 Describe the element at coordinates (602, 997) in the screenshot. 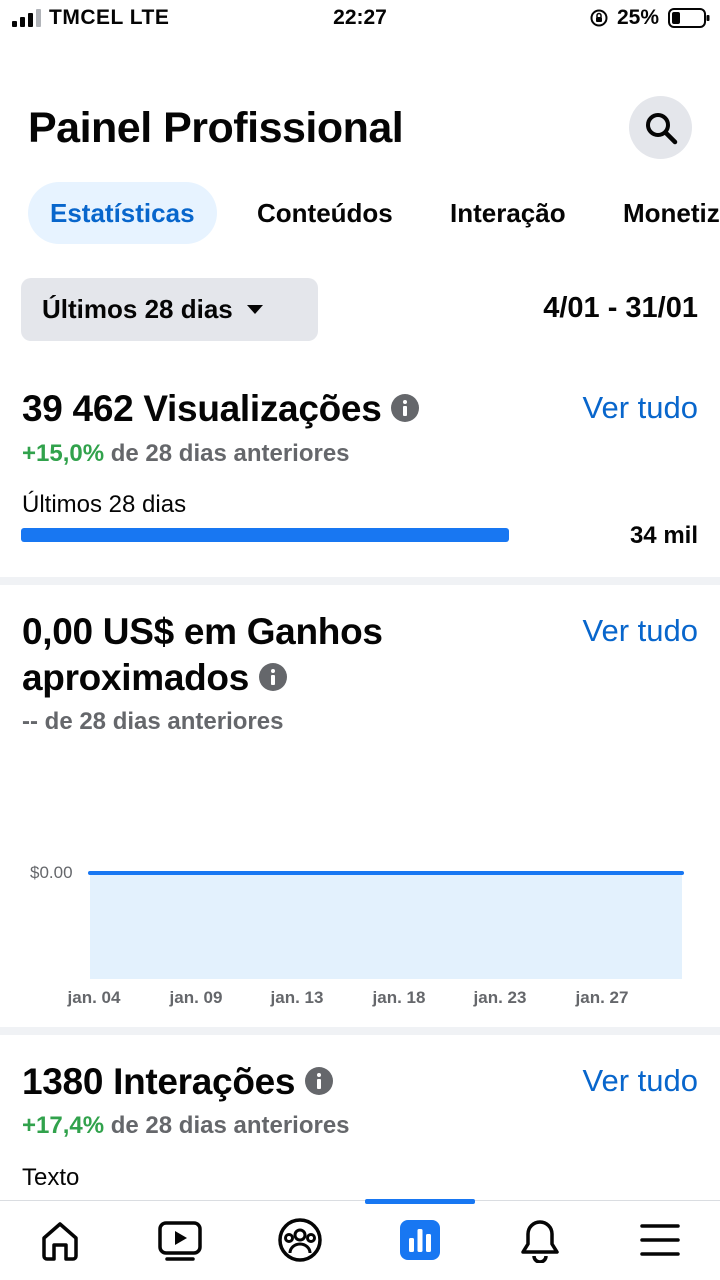

I see `chart-x-tick-label: jan. 27` at that location.